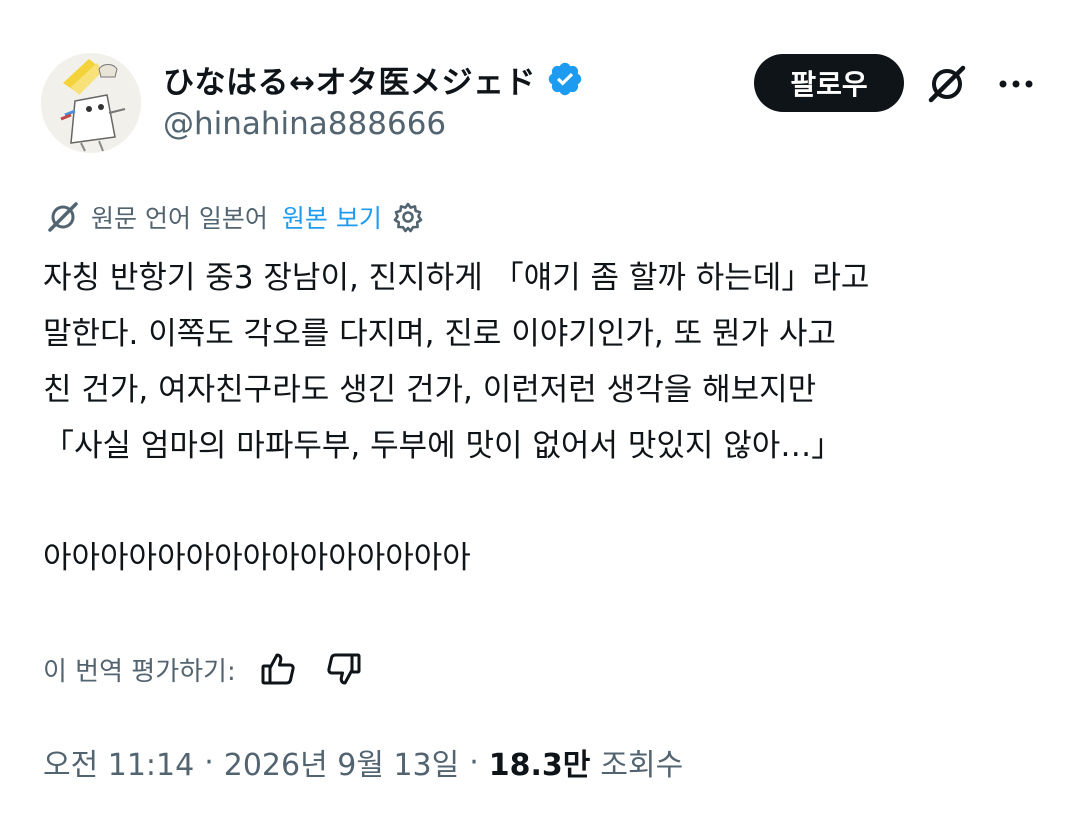 This screenshot has width=1079, height=818. Describe the element at coordinates (439, 334) in the screenshot. I see `tweet-line: 말한다. 이쪽도 각오를 다지며, 진로 이야기인가, 또 뭔가 사고` at that location.